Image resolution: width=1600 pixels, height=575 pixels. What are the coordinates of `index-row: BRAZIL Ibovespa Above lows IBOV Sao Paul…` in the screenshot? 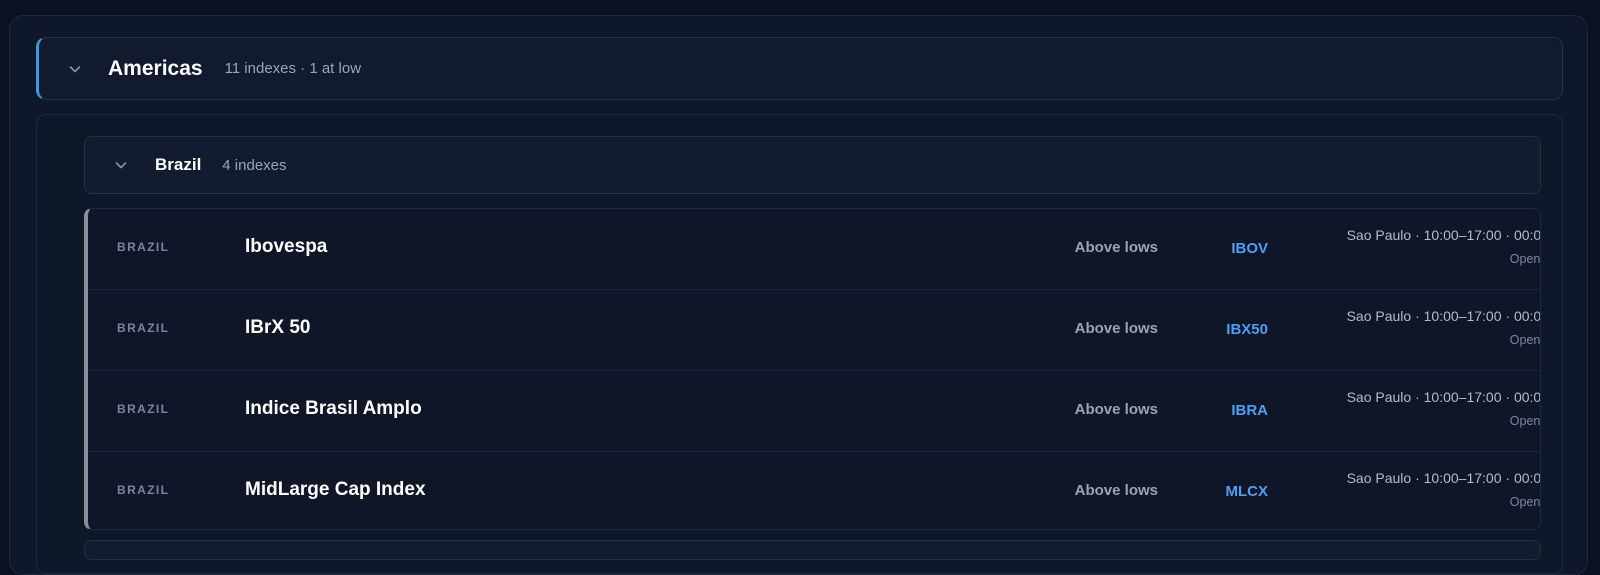 It's located at (814, 249).